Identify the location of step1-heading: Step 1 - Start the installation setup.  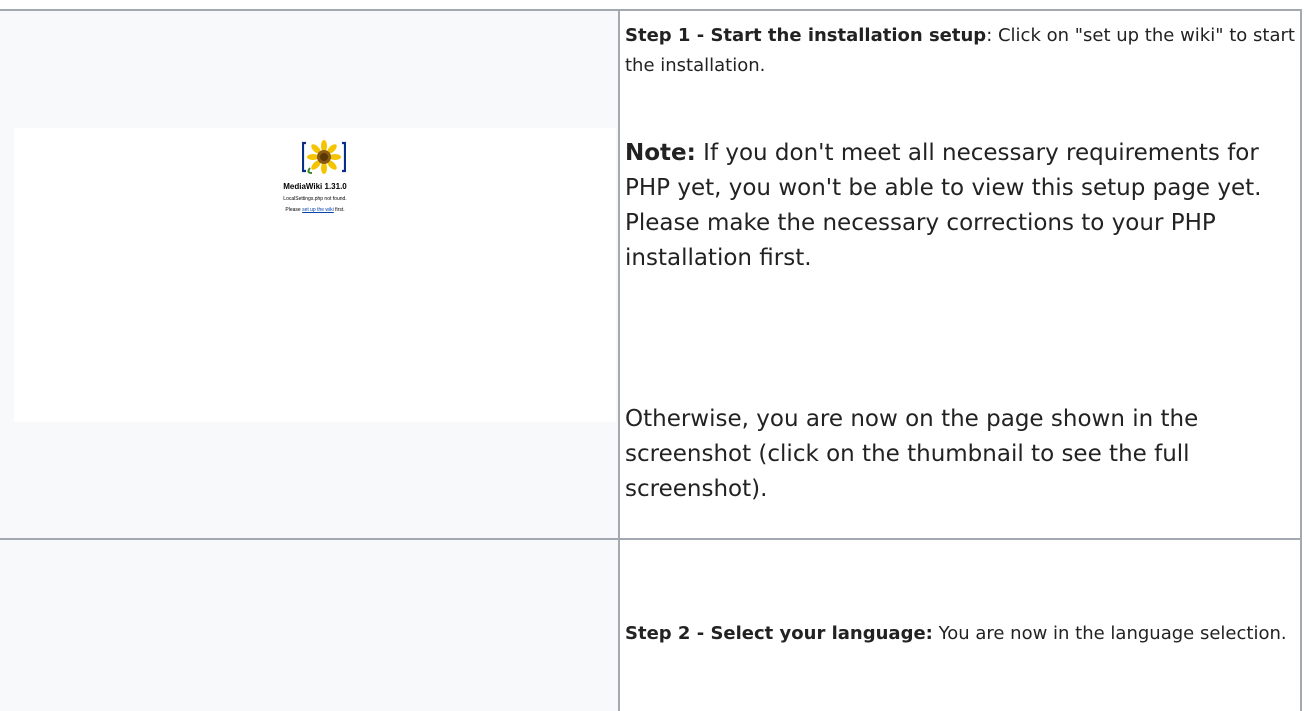
(806, 35).